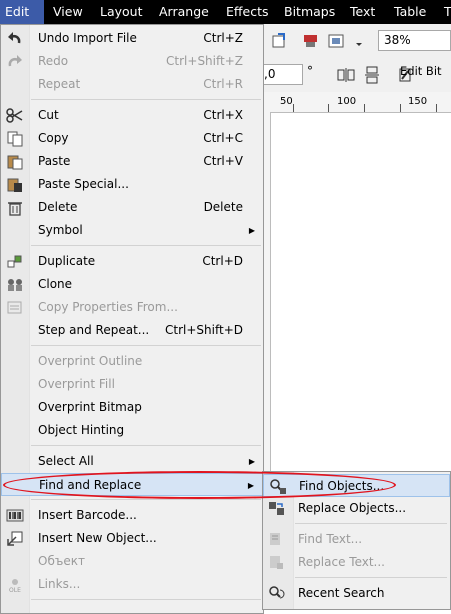 The width and height of the screenshot is (451, 614). Describe the element at coordinates (15, 590) in the screenshot. I see `svg-text: OLE` at that location.